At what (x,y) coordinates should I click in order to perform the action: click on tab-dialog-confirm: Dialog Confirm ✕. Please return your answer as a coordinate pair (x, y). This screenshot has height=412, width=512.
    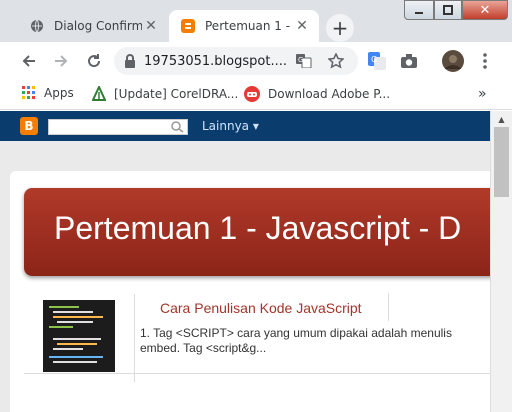
    Looking at the image, I should click on (93, 26).